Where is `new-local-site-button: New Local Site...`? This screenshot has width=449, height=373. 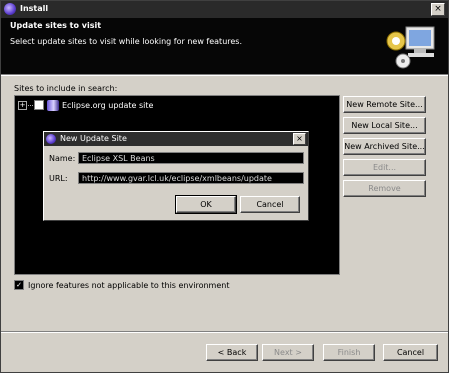 new-local-site-button: New Local Site... is located at coordinates (384, 125).